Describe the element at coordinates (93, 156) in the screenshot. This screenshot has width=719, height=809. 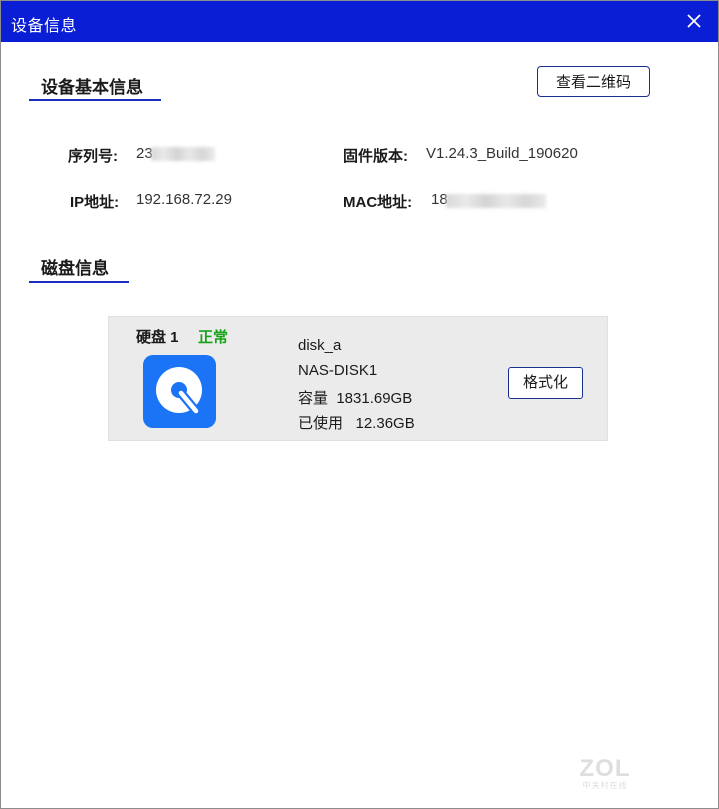
I see `serial-label: 序列号:` at that location.